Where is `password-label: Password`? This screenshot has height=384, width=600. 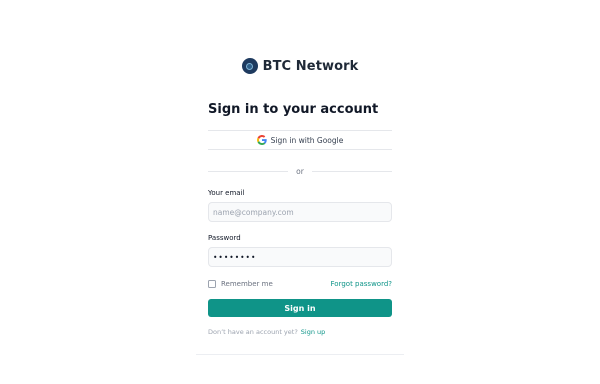 password-label: Password is located at coordinates (224, 238).